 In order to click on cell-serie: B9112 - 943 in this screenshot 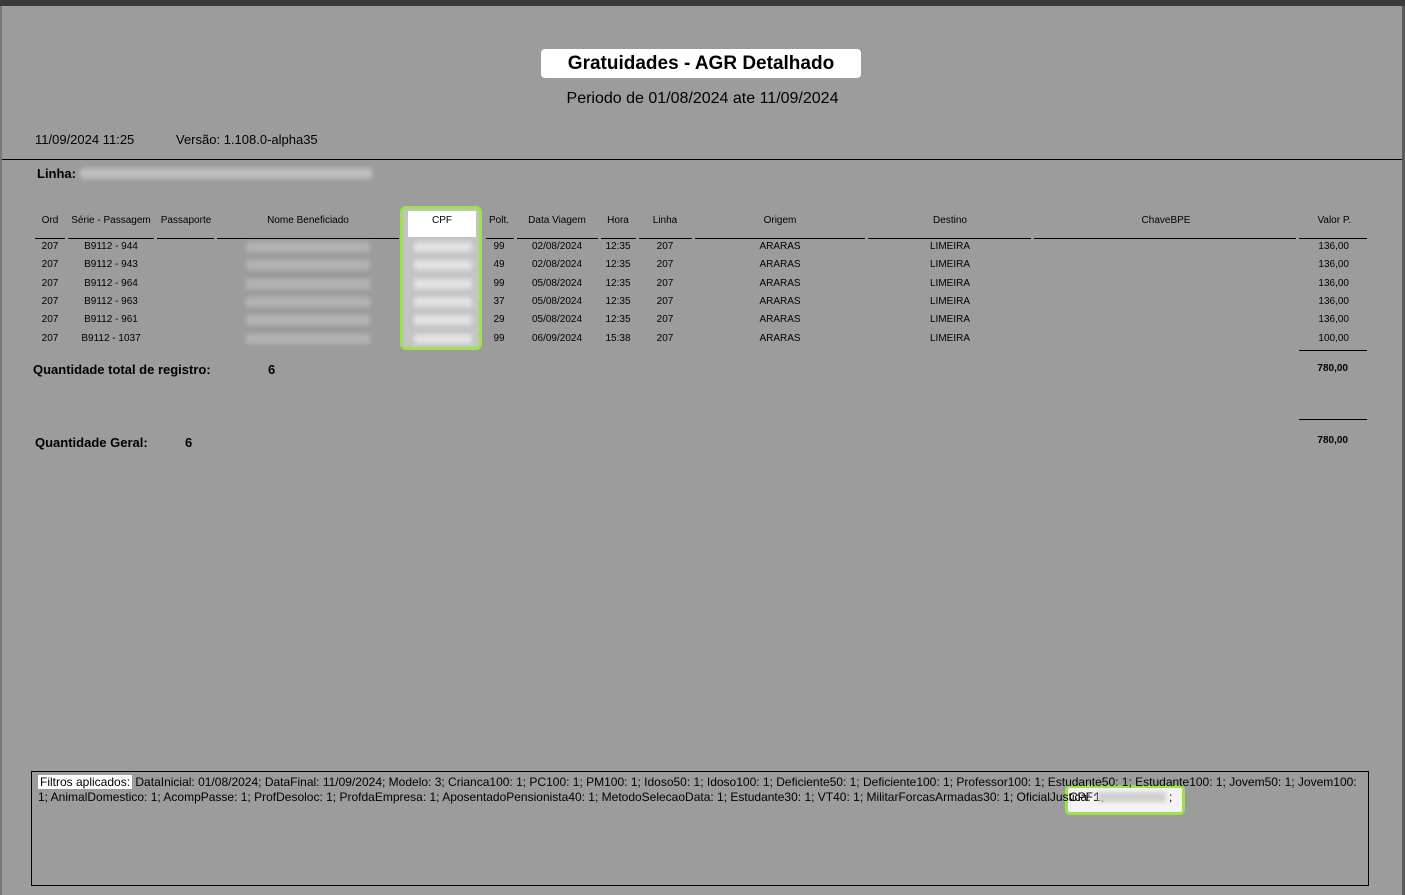, I will do `click(111, 264)`.